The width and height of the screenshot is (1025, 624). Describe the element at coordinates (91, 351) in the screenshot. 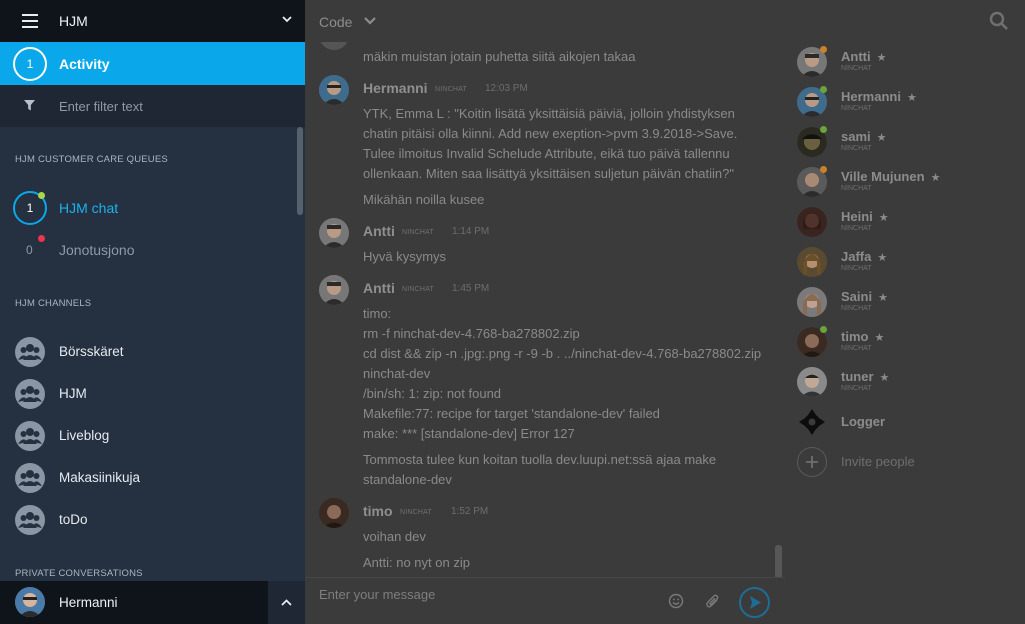

I see `channel-label: Börsskäret` at that location.